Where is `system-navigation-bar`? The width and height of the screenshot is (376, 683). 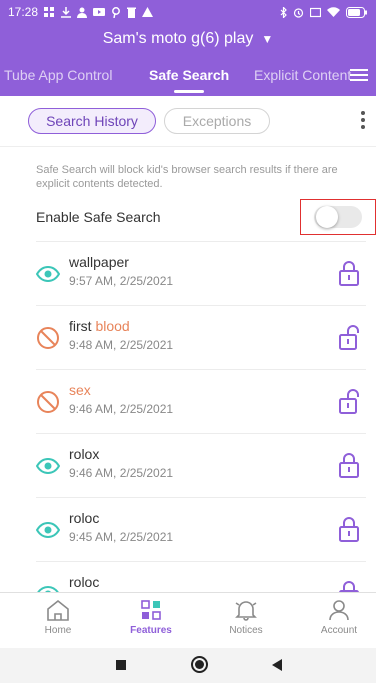
system-navigation-bar is located at coordinates (188, 665).